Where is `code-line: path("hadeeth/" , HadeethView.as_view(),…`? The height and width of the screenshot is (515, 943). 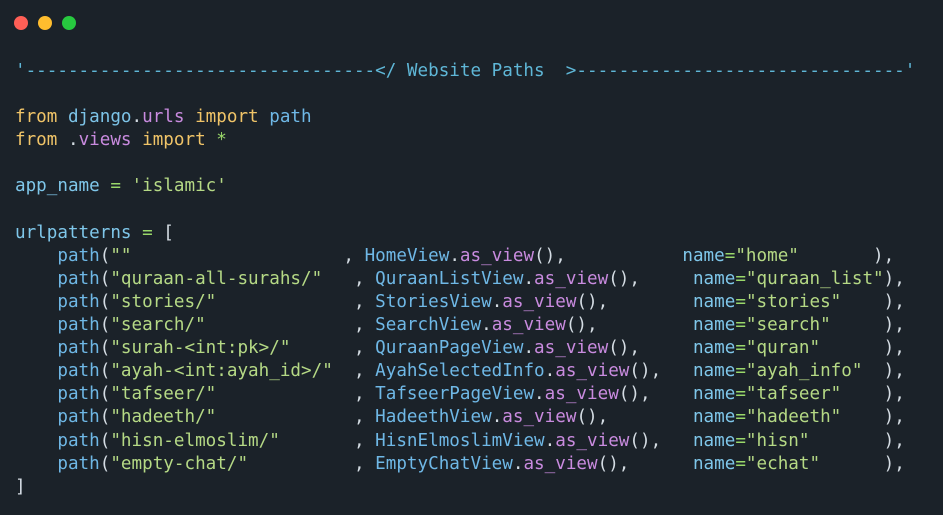 code-line: path("hadeeth/" , HadeethView.as_view(),… is located at coordinates (465, 417).